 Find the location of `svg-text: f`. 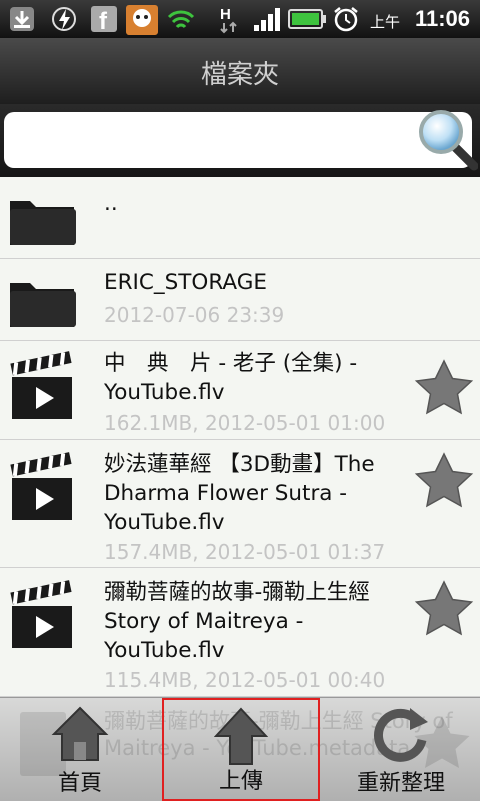

svg-text: f is located at coordinates (103, 20).